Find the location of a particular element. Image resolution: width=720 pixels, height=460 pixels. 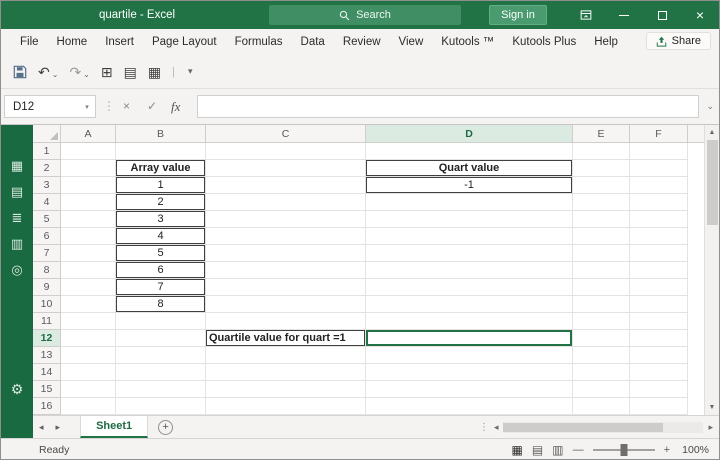

share-button: Share is located at coordinates (678, 41).